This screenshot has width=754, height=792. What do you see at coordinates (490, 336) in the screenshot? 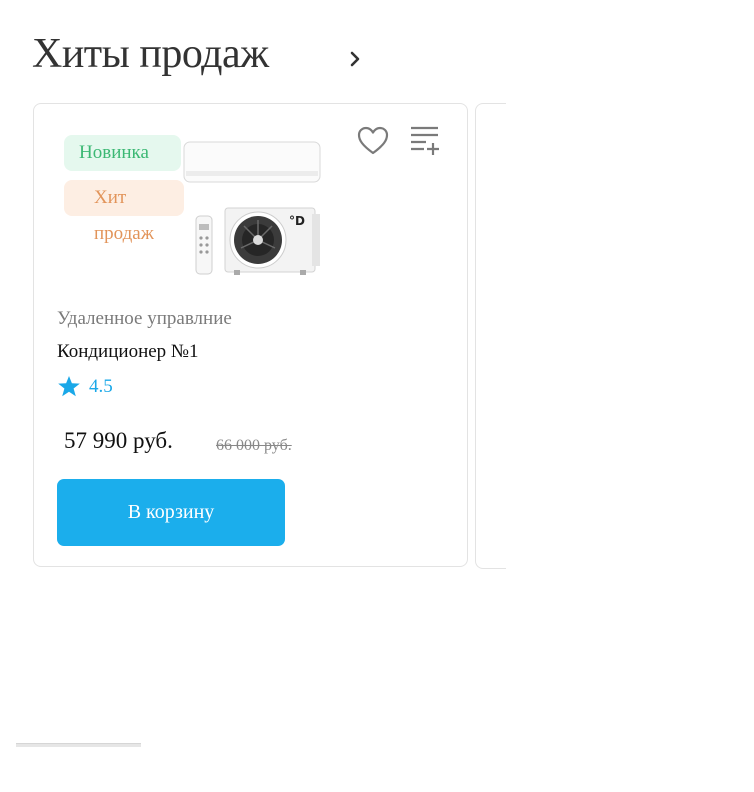
I see `next-product-card` at bounding box center [490, 336].